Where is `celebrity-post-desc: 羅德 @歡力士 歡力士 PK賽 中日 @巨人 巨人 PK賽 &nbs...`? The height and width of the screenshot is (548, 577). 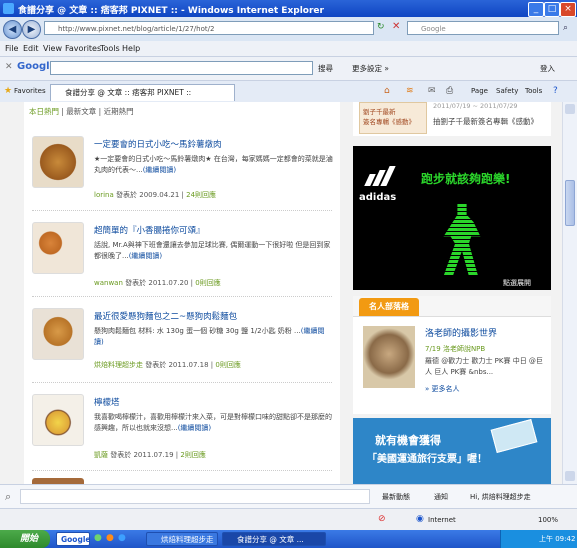 celebrity-post-desc: 羅德 @歡力士 歡力士 PK賽 中日 @巨人 巨人 PK賽 &nbs... is located at coordinates (484, 366).